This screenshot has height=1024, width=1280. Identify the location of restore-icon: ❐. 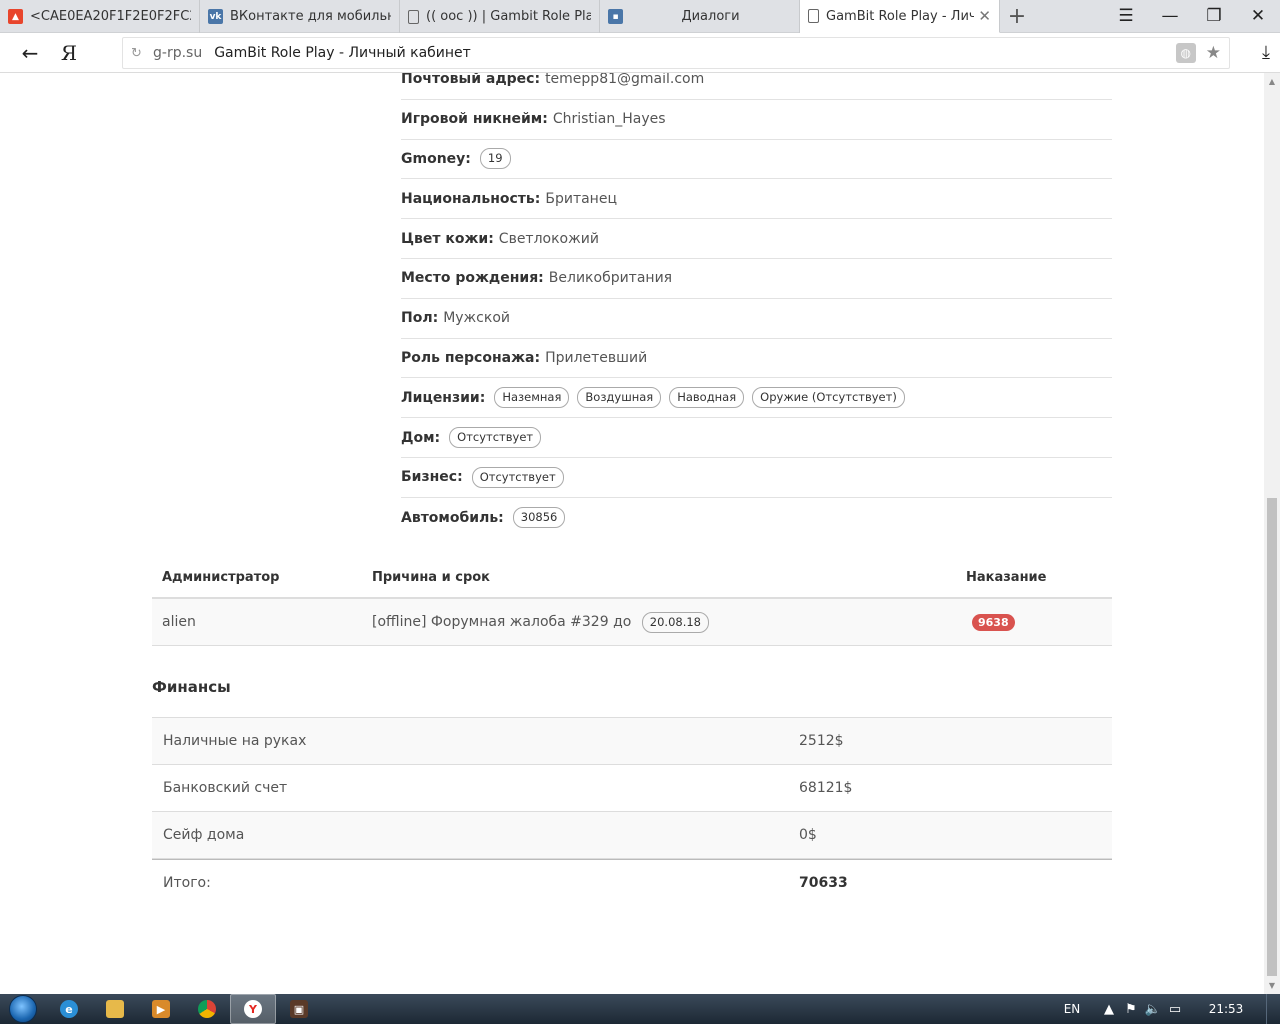
(1214, 16).